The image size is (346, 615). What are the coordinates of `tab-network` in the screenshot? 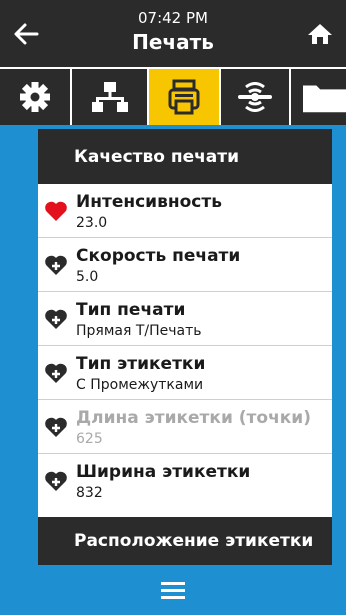 It's located at (108, 97).